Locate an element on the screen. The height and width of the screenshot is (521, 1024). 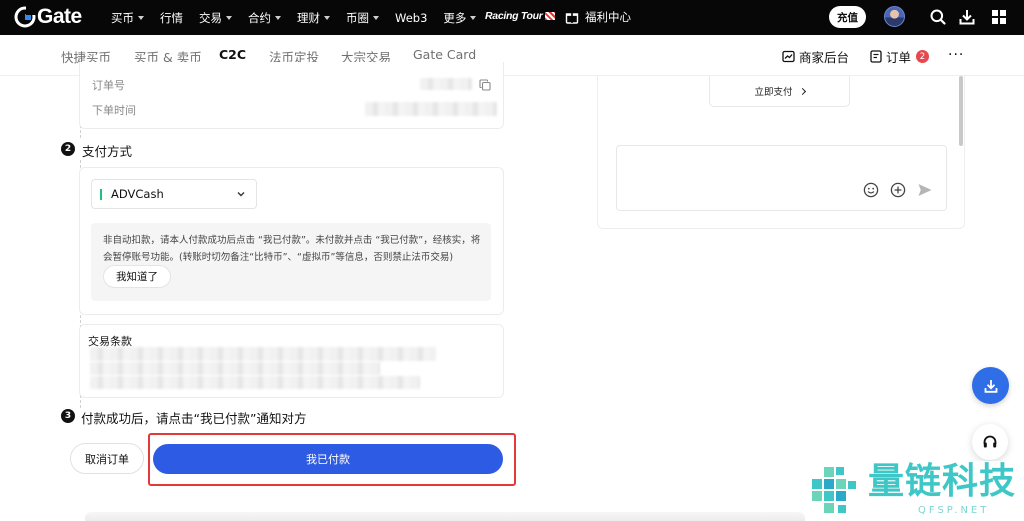
nav-community: 币圈 is located at coordinates (362, 18).